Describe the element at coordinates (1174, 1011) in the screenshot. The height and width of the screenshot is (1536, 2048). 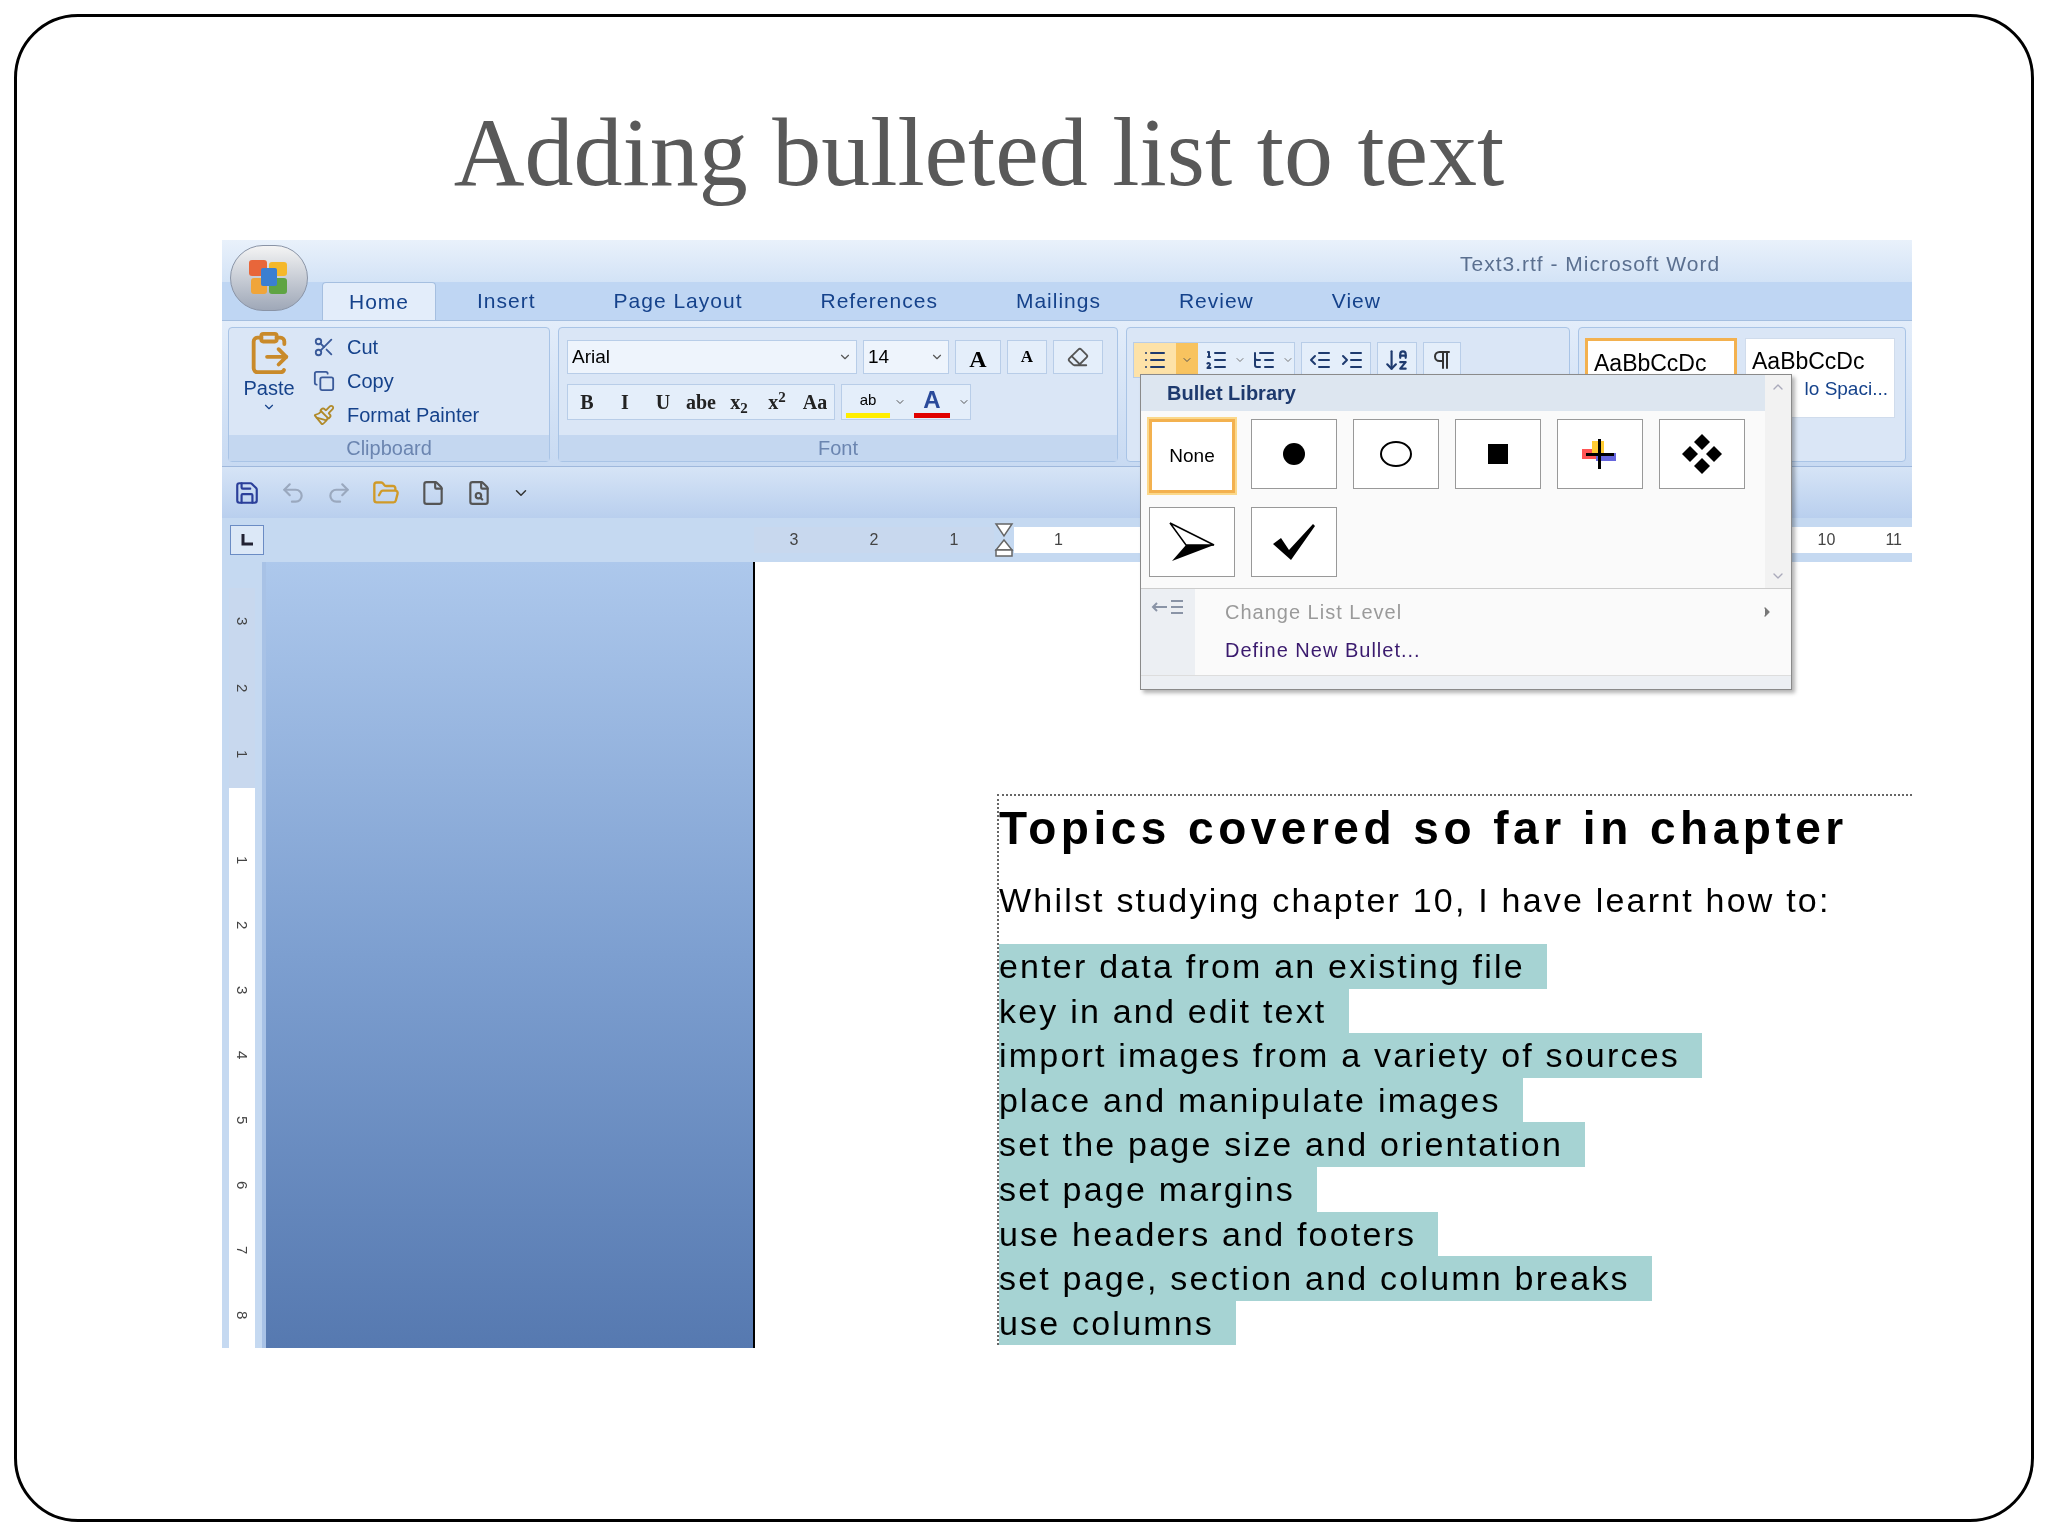
I see `list-item: key in and edit text` at that location.